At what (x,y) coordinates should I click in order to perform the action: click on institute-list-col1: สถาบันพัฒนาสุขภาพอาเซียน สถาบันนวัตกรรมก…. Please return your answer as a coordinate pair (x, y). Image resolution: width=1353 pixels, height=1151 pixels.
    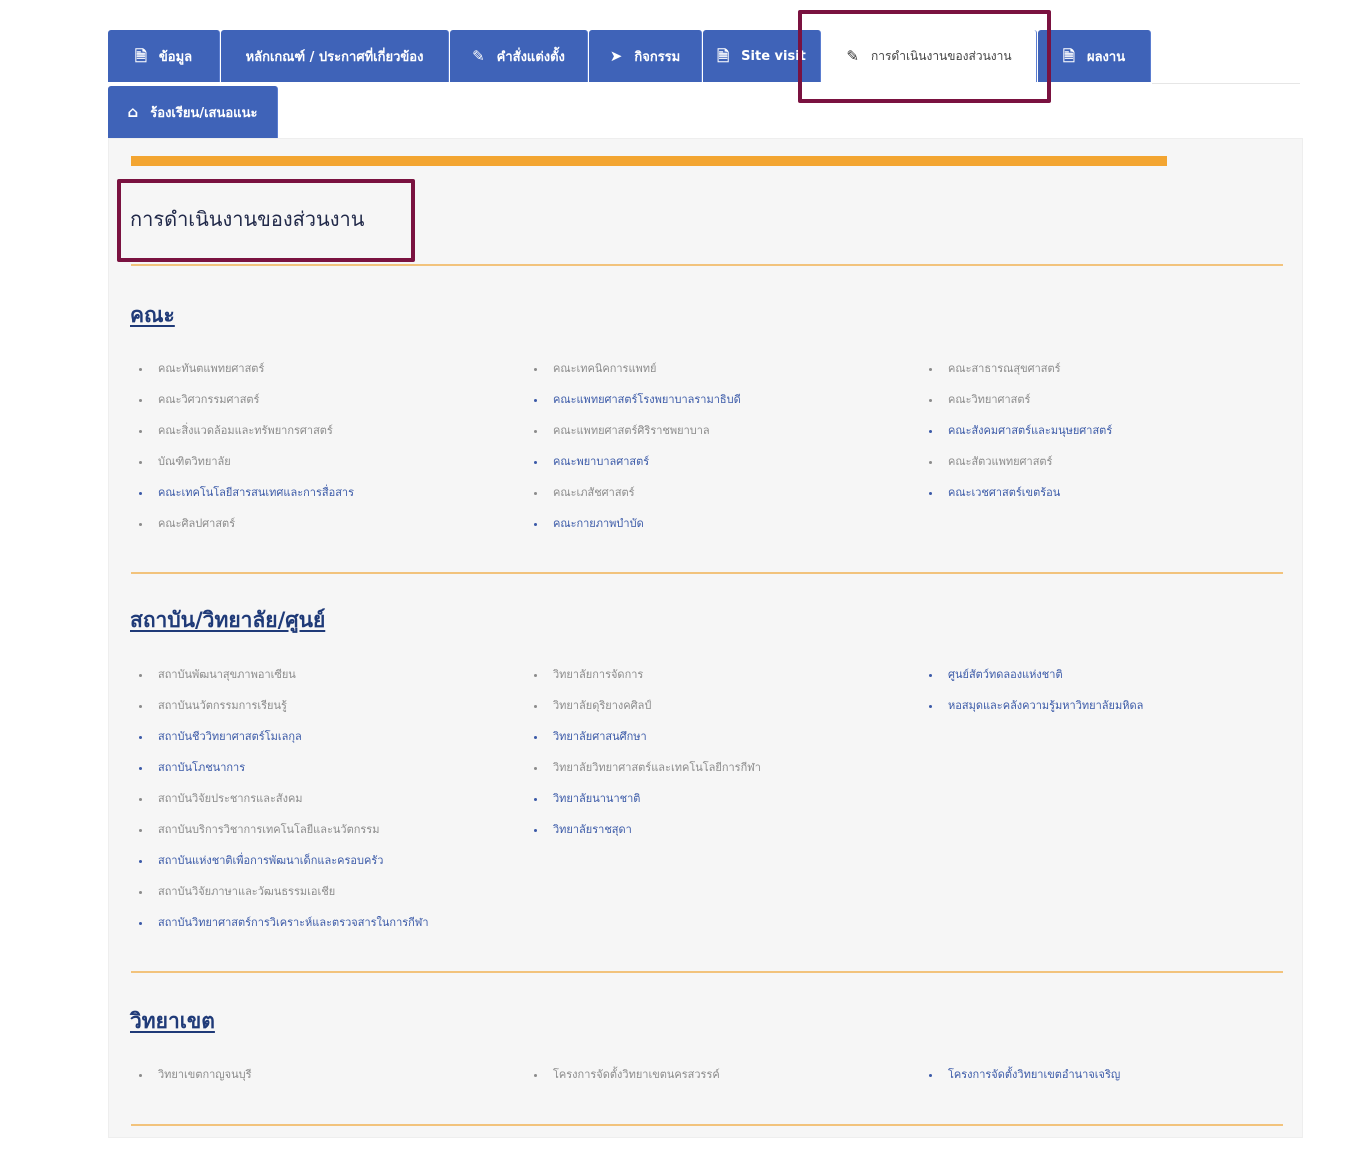
    Looking at the image, I should click on (282, 807).